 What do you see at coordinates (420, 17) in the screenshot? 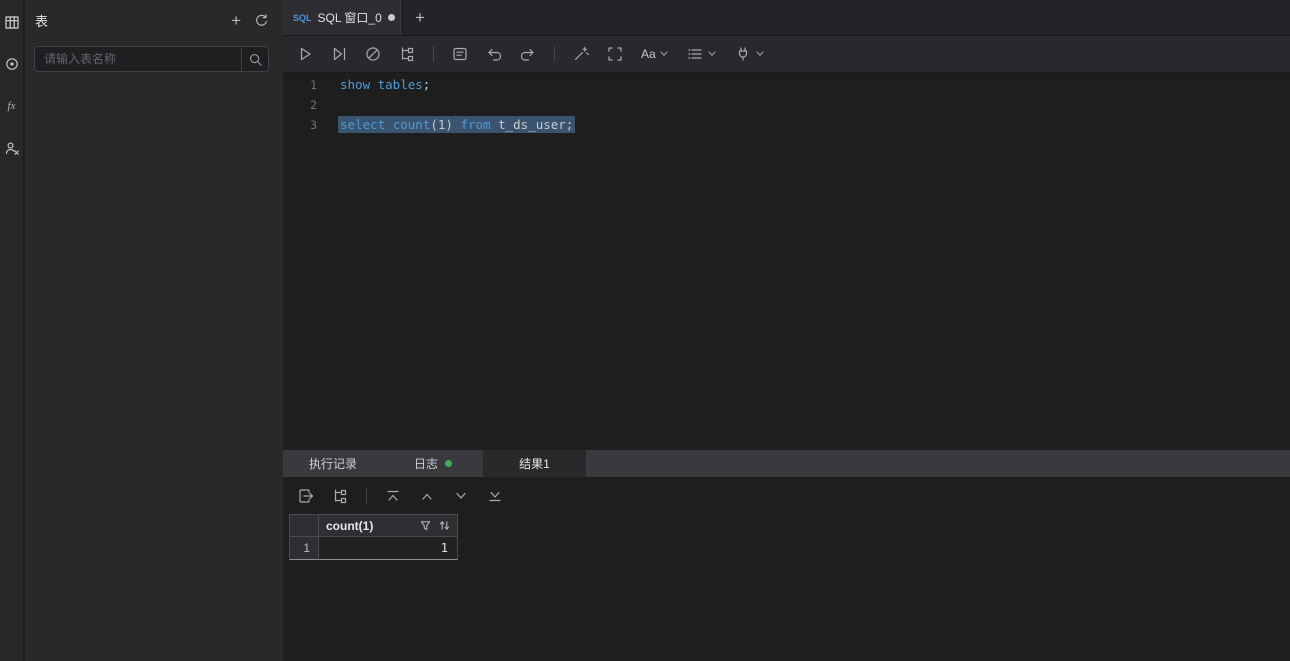
I see `new-tab-button: +` at bounding box center [420, 17].